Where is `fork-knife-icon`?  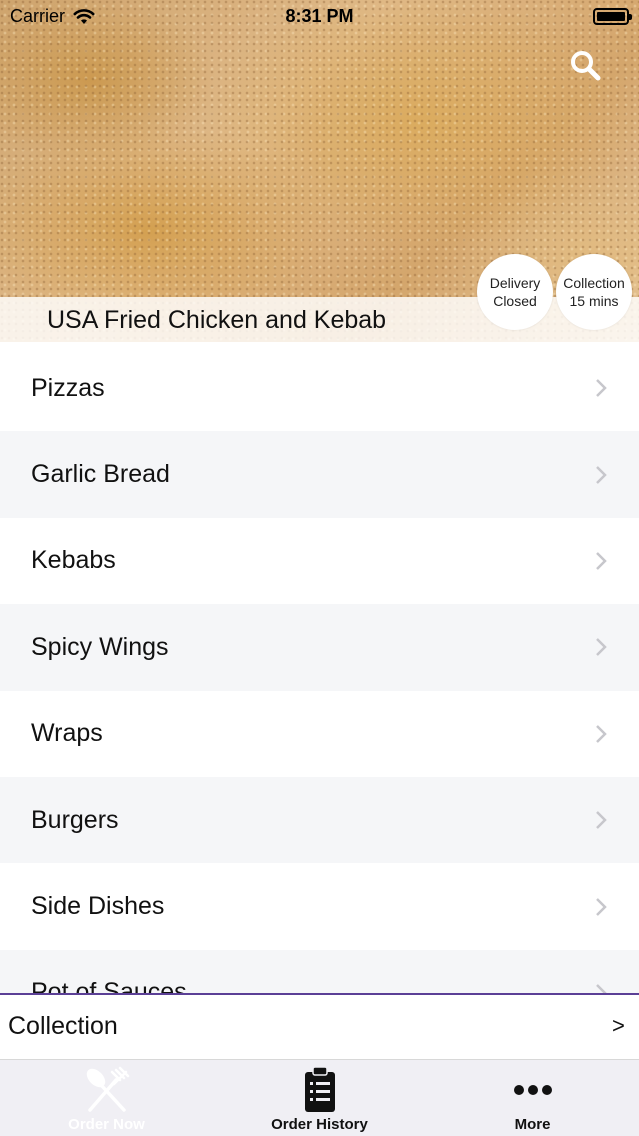 fork-knife-icon is located at coordinates (107, 1089).